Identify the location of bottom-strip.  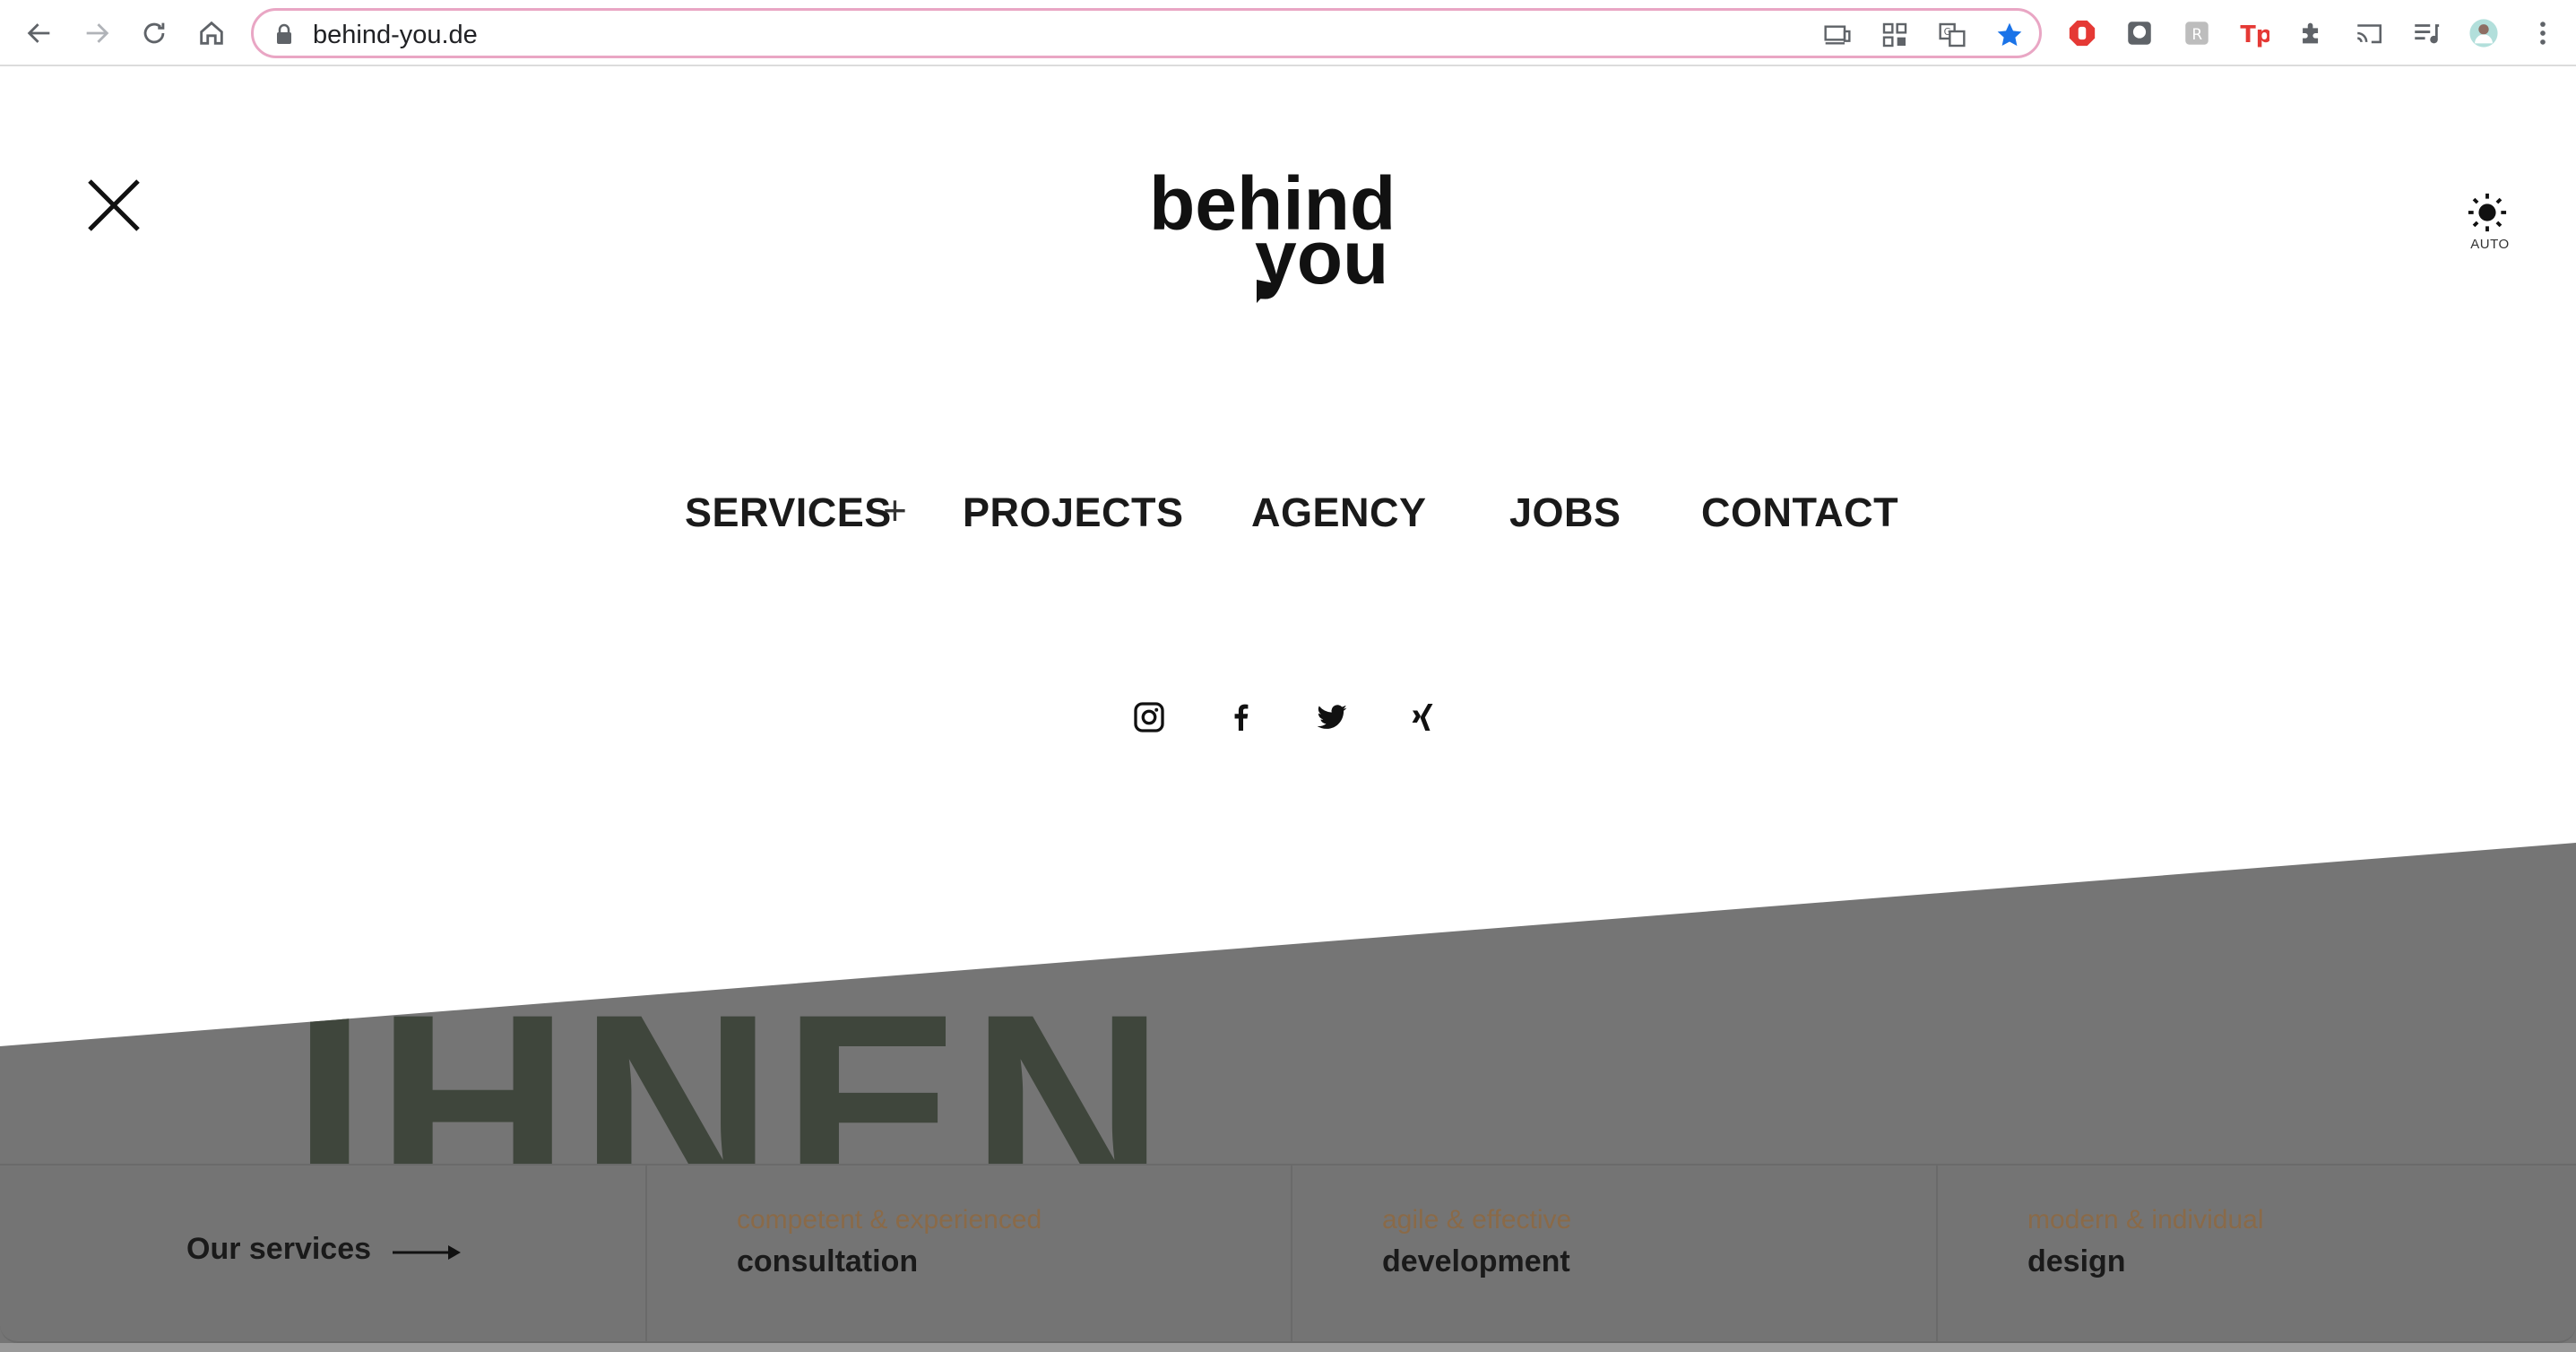
(1288, 1347).